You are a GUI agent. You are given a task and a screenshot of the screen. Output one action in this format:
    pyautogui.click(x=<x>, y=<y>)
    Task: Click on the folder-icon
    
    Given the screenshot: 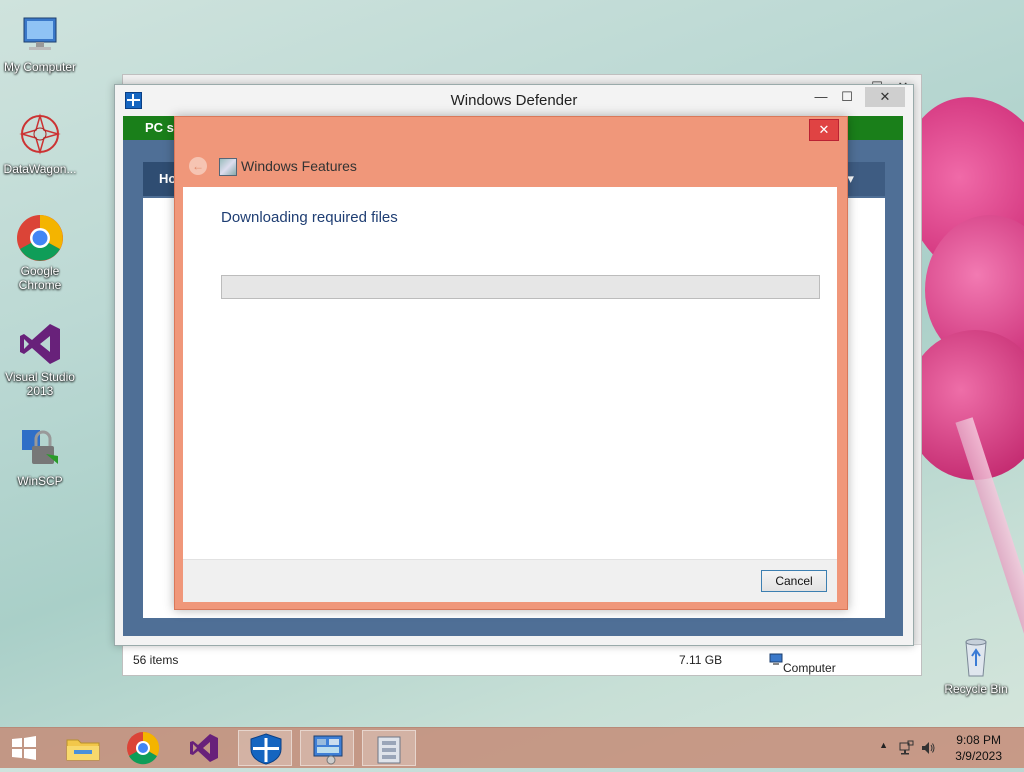 What is the action you would take?
    pyautogui.click(x=83, y=750)
    